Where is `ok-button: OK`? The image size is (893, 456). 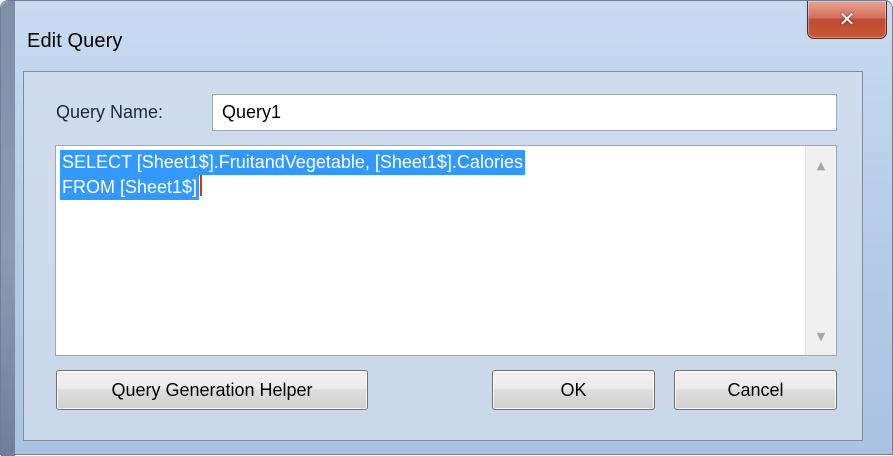
ok-button: OK is located at coordinates (573, 390).